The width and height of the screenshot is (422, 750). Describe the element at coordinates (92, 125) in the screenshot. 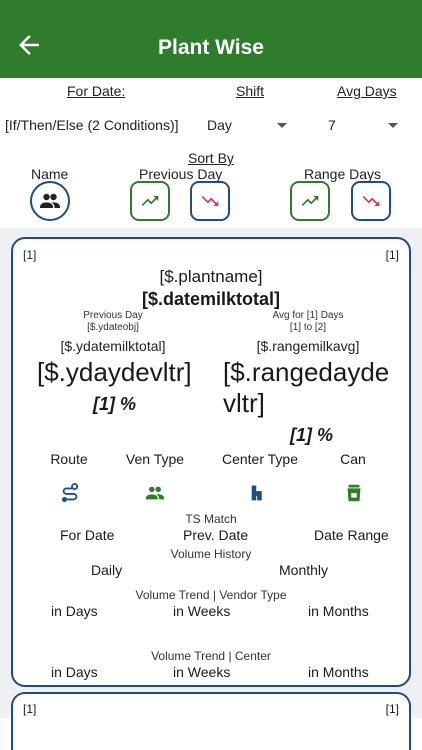

I see `for-date-field: [If/Then/Else (2 Conditions)]` at that location.